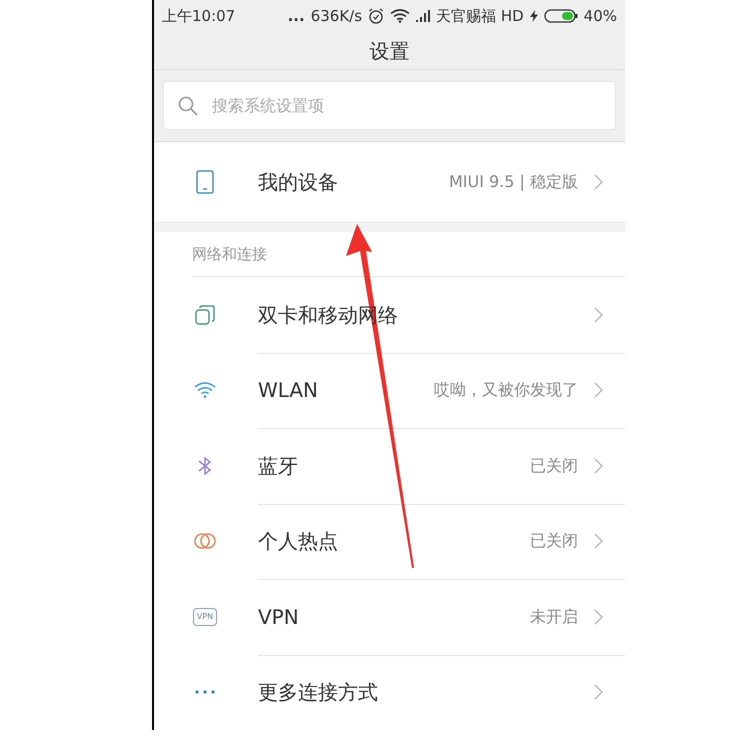 The height and width of the screenshot is (744, 745). Describe the element at coordinates (298, 182) in the screenshot. I see `item-label: 我的设备` at that location.